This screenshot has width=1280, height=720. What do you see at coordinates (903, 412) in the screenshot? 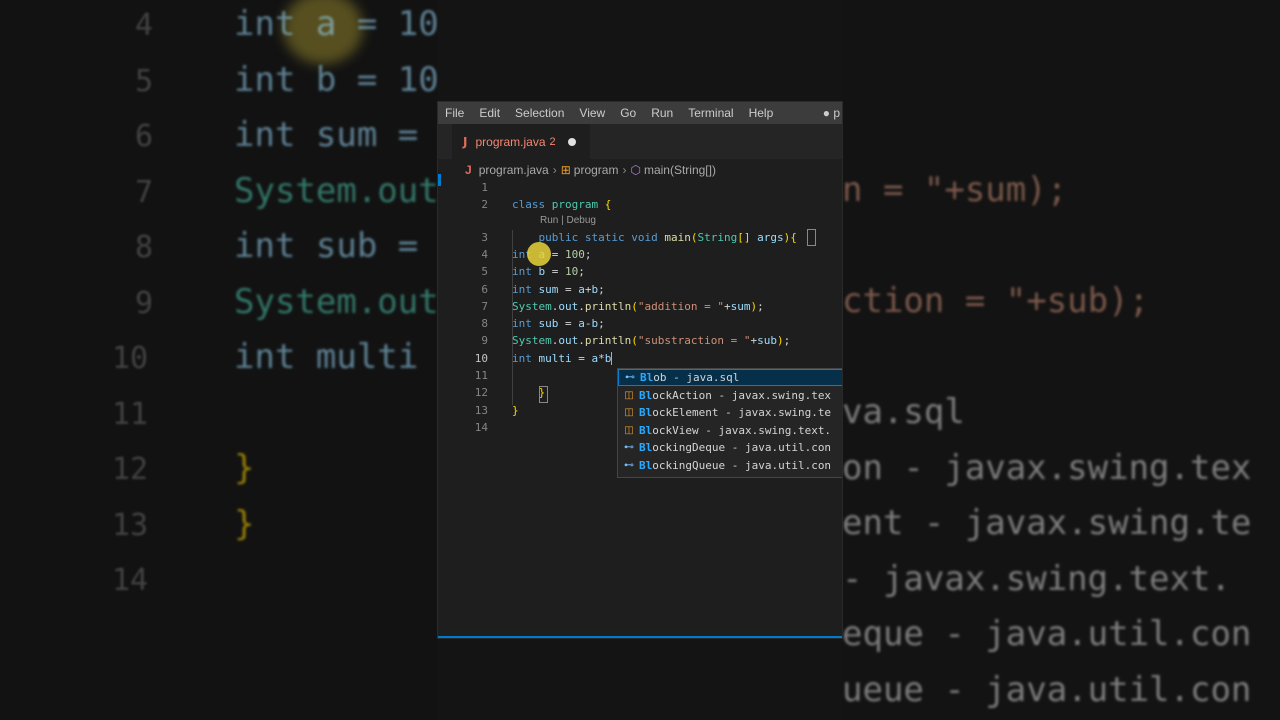
I see `background-code-line: va.sql` at bounding box center [903, 412].